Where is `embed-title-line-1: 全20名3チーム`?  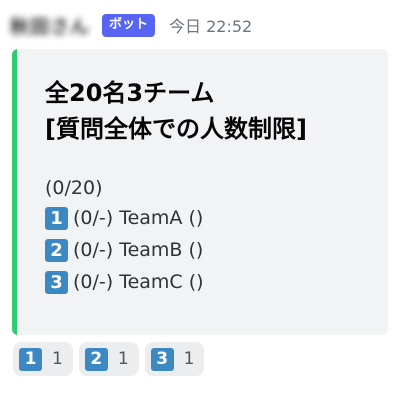
embed-title-line-1: 全20名3チーム is located at coordinates (130, 93).